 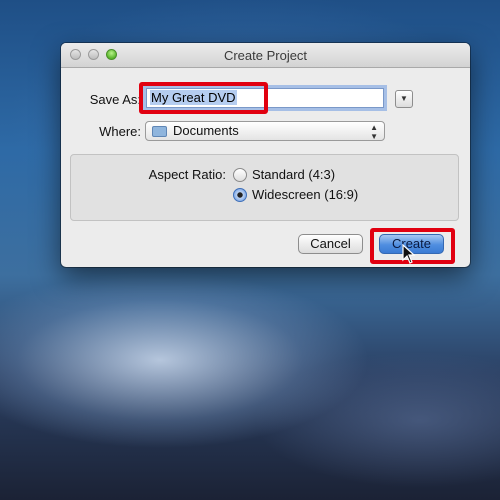 I want to click on save-as-label: Save As:, so click(x=115, y=99).